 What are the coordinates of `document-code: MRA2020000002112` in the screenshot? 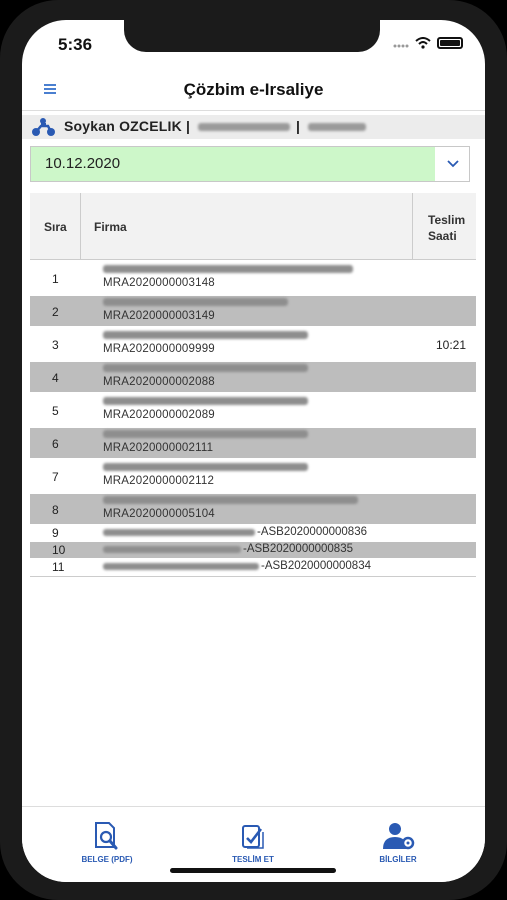 It's located at (159, 481).